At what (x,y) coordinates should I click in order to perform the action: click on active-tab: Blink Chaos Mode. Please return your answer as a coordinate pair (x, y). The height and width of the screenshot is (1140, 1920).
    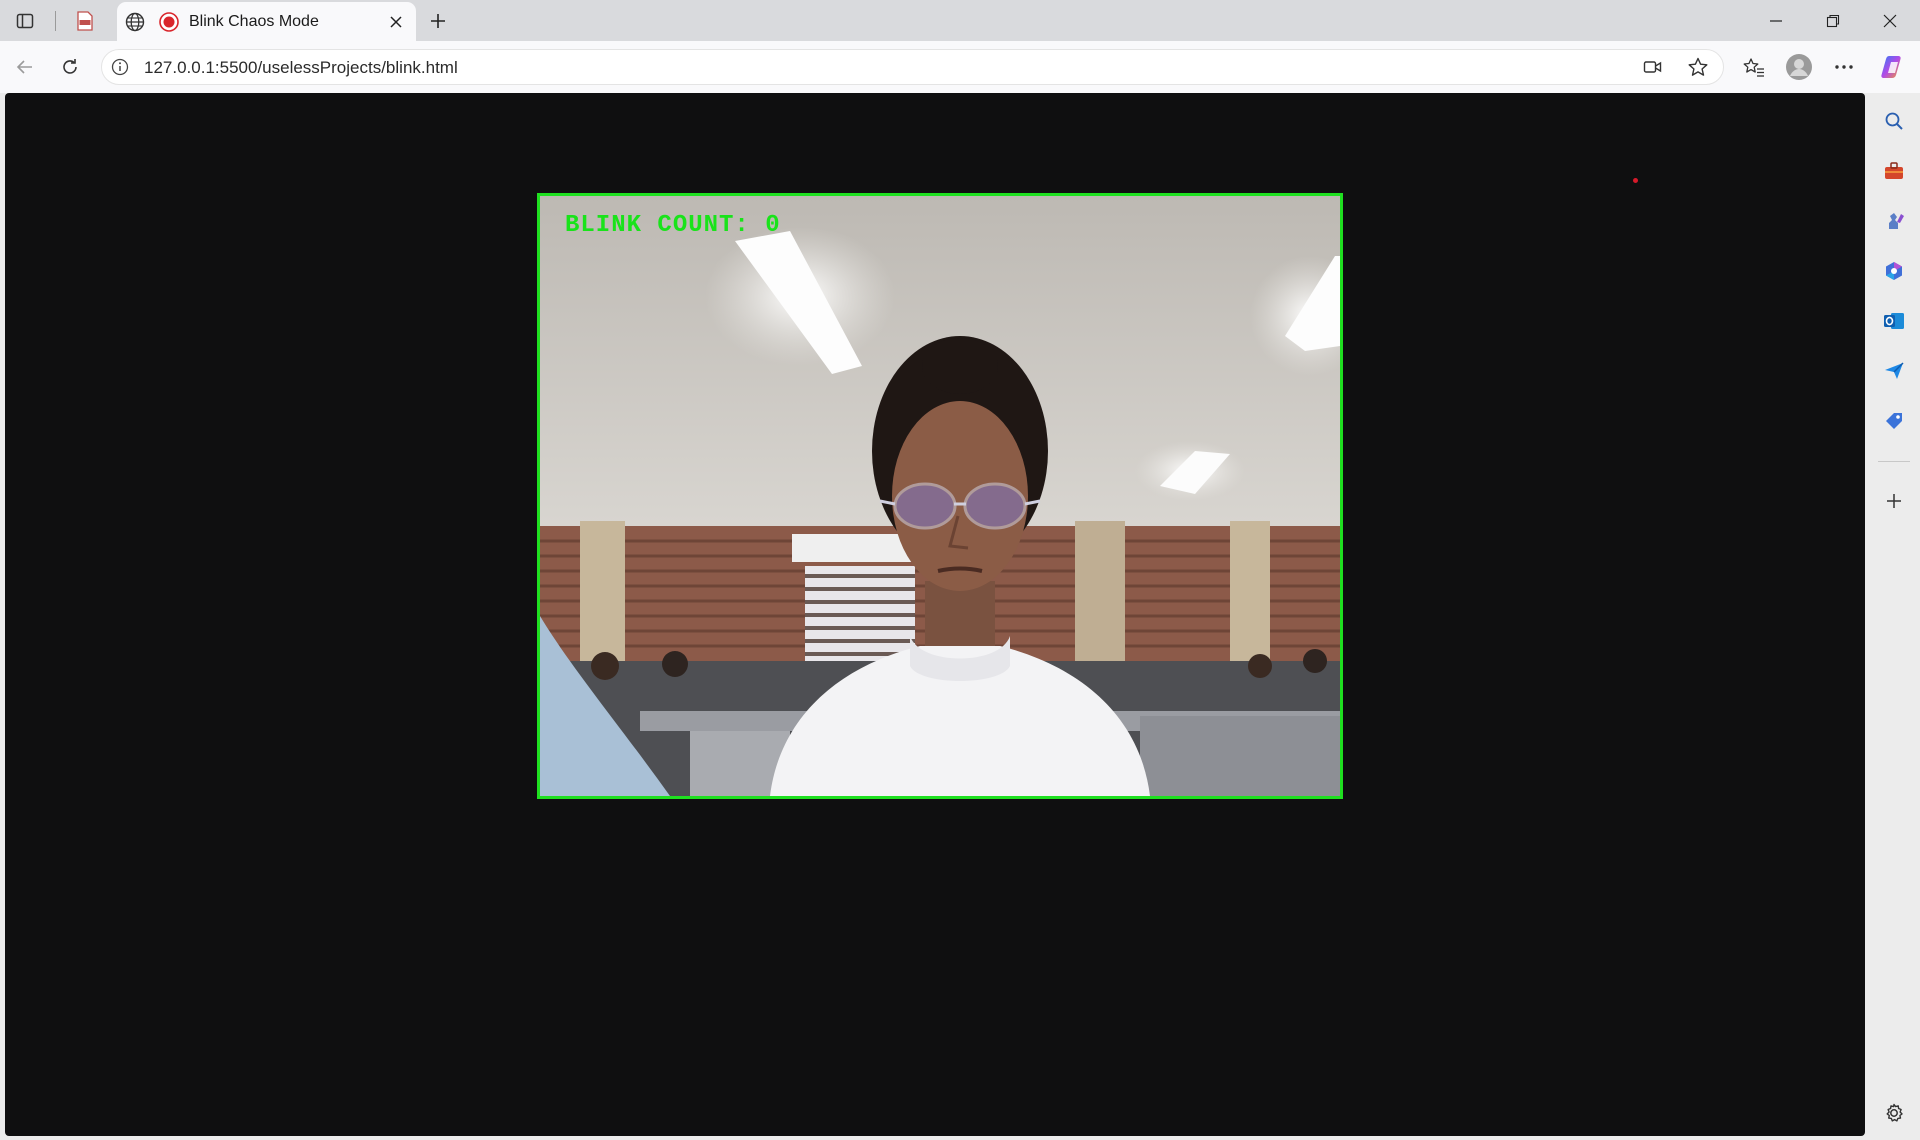
    Looking at the image, I should click on (266, 21).